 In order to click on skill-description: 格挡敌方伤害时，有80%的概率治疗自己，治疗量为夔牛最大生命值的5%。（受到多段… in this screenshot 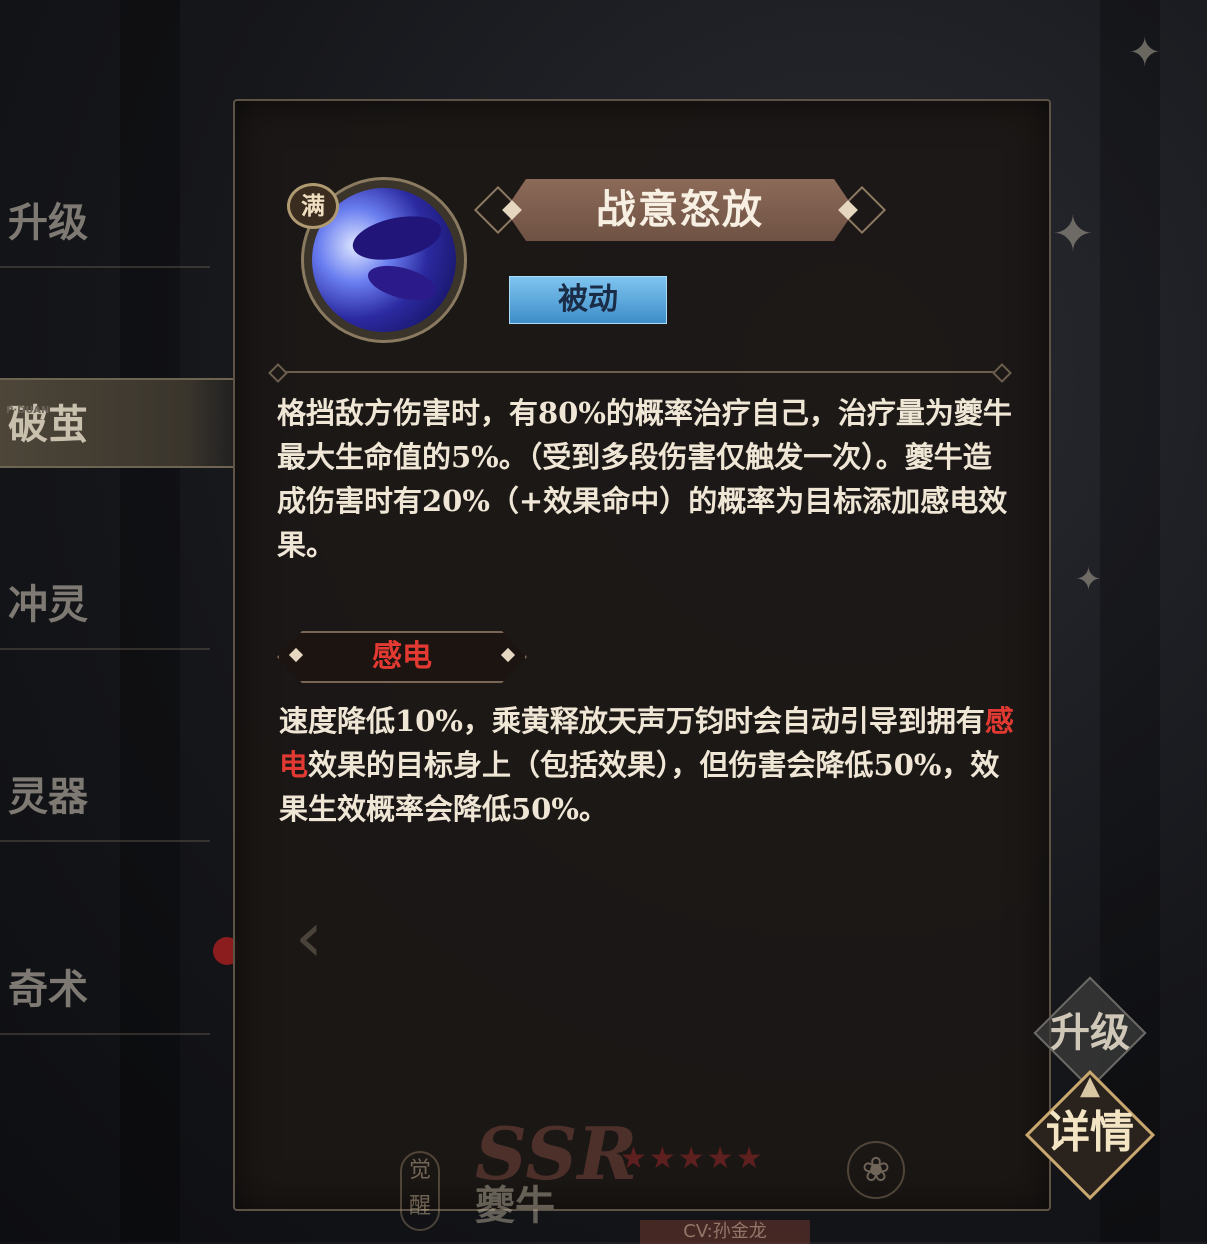, I will do `click(644, 479)`.